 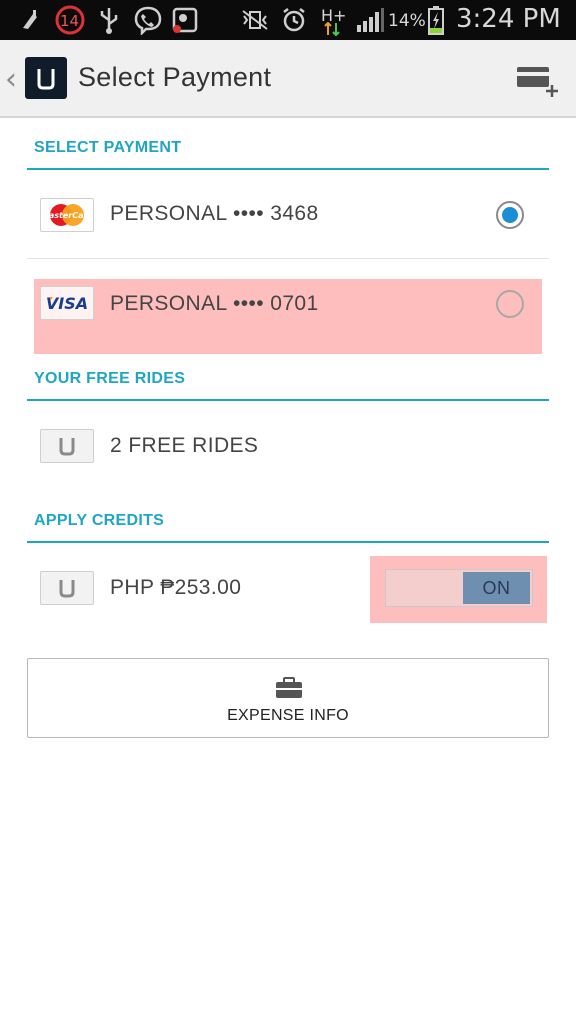 What do you see at coordinates (46, 78) in the screenshot?
I see `uber-logo-icon` at bounding box center [46, 78].